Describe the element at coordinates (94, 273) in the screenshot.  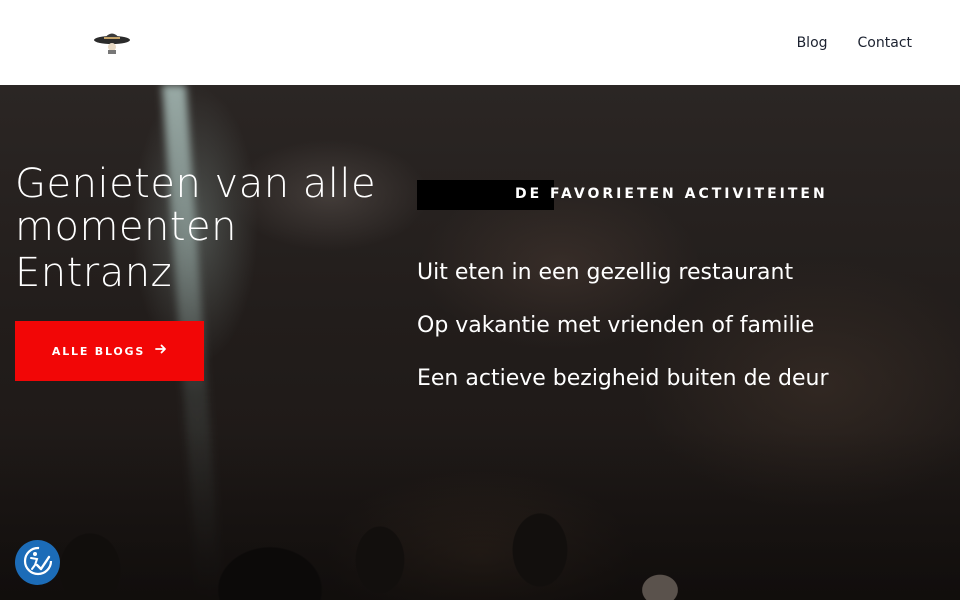
I see `hero-brand-name: Entranz` at that location.